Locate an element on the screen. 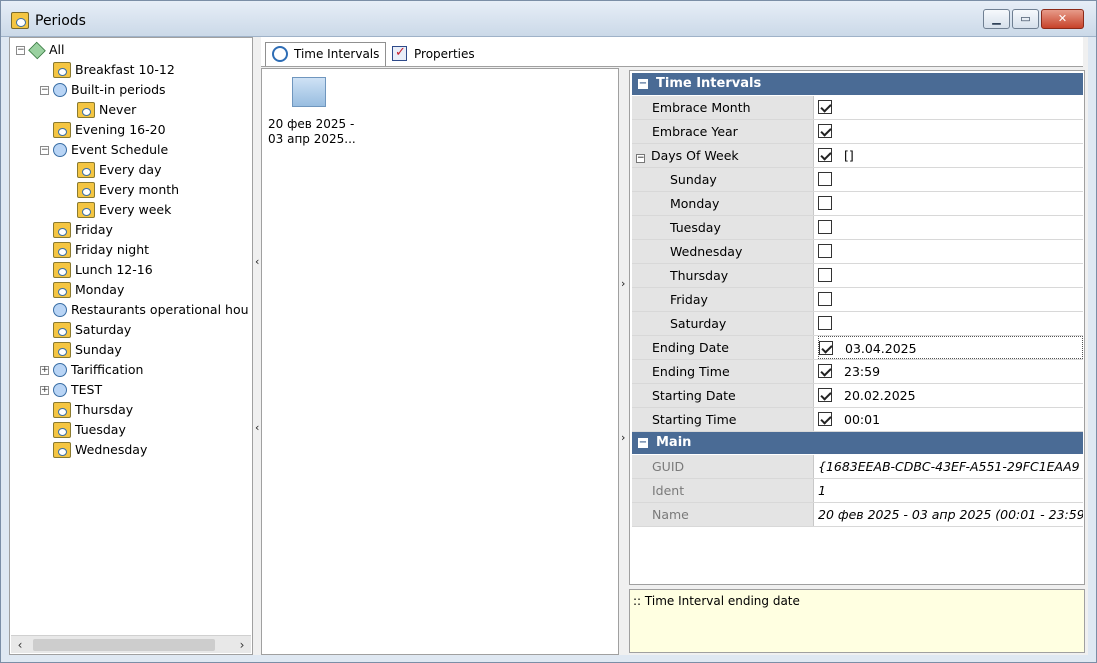 Image resolution: width=1097 pixels, height=663 pixels. scroll-thumb is located at coordinates (124, 645).